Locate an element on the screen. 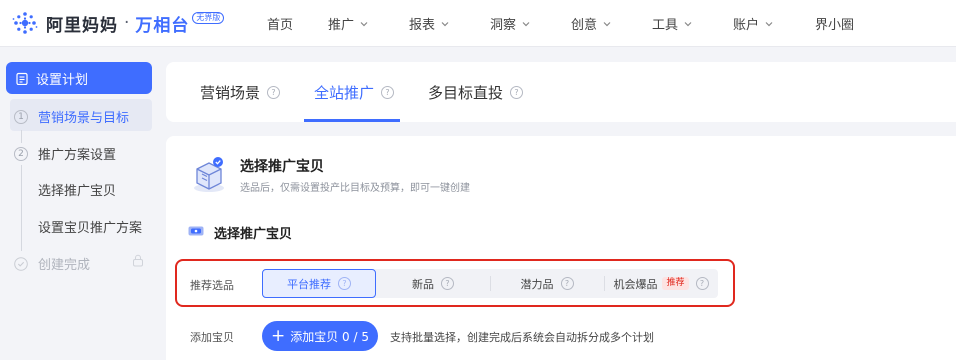 The height and width of the screenshot is (360, 956). recommend-option-platform: 平台推荐? is located at coordinates (319, 283).